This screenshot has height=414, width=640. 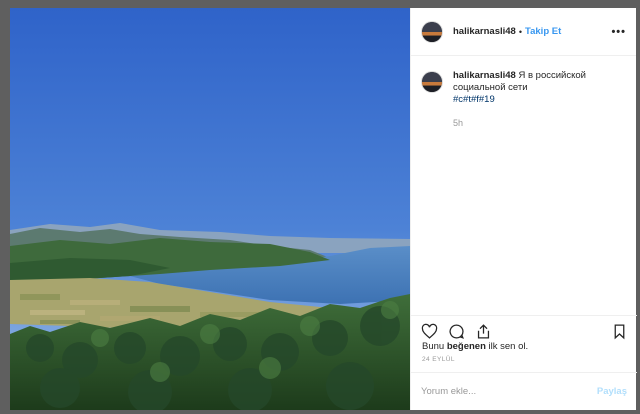 What do you see at coordinates (543, 31) in the screenshot?
I see `follow-button: Takip Et` at bounding box center [543, 31].